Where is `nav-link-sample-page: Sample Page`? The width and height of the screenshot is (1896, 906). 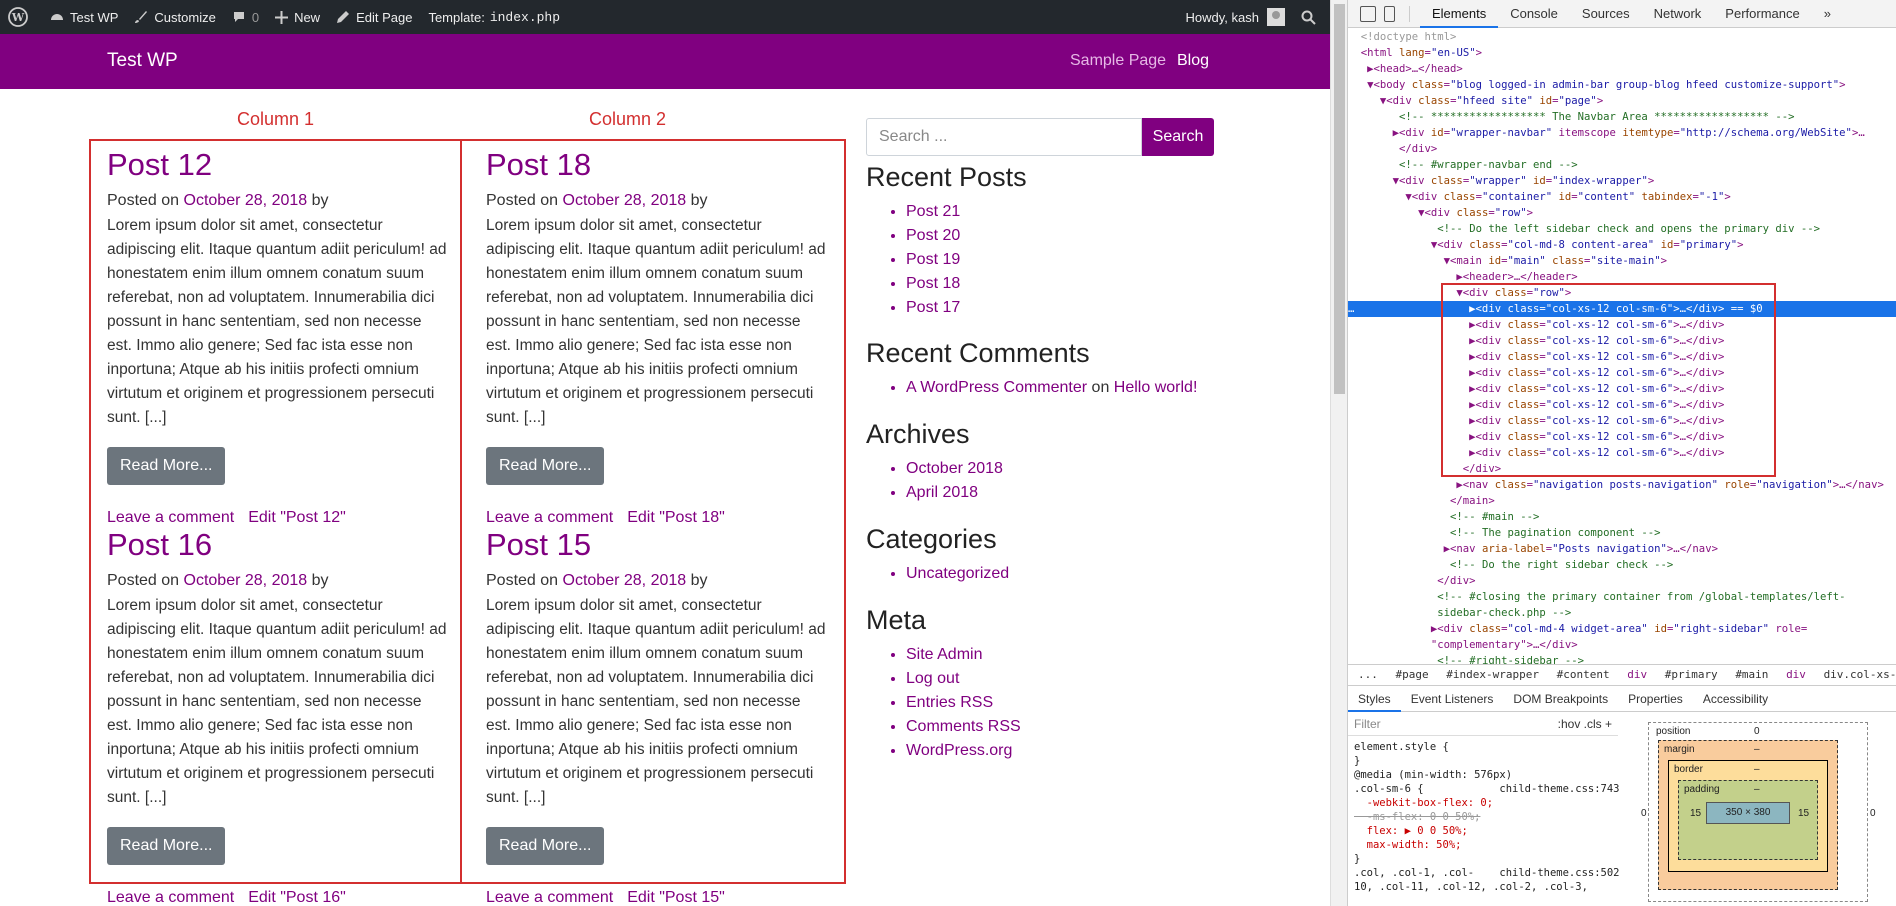
nav-link-sample-page: Sample Page is located at coordinates (1118, 61).